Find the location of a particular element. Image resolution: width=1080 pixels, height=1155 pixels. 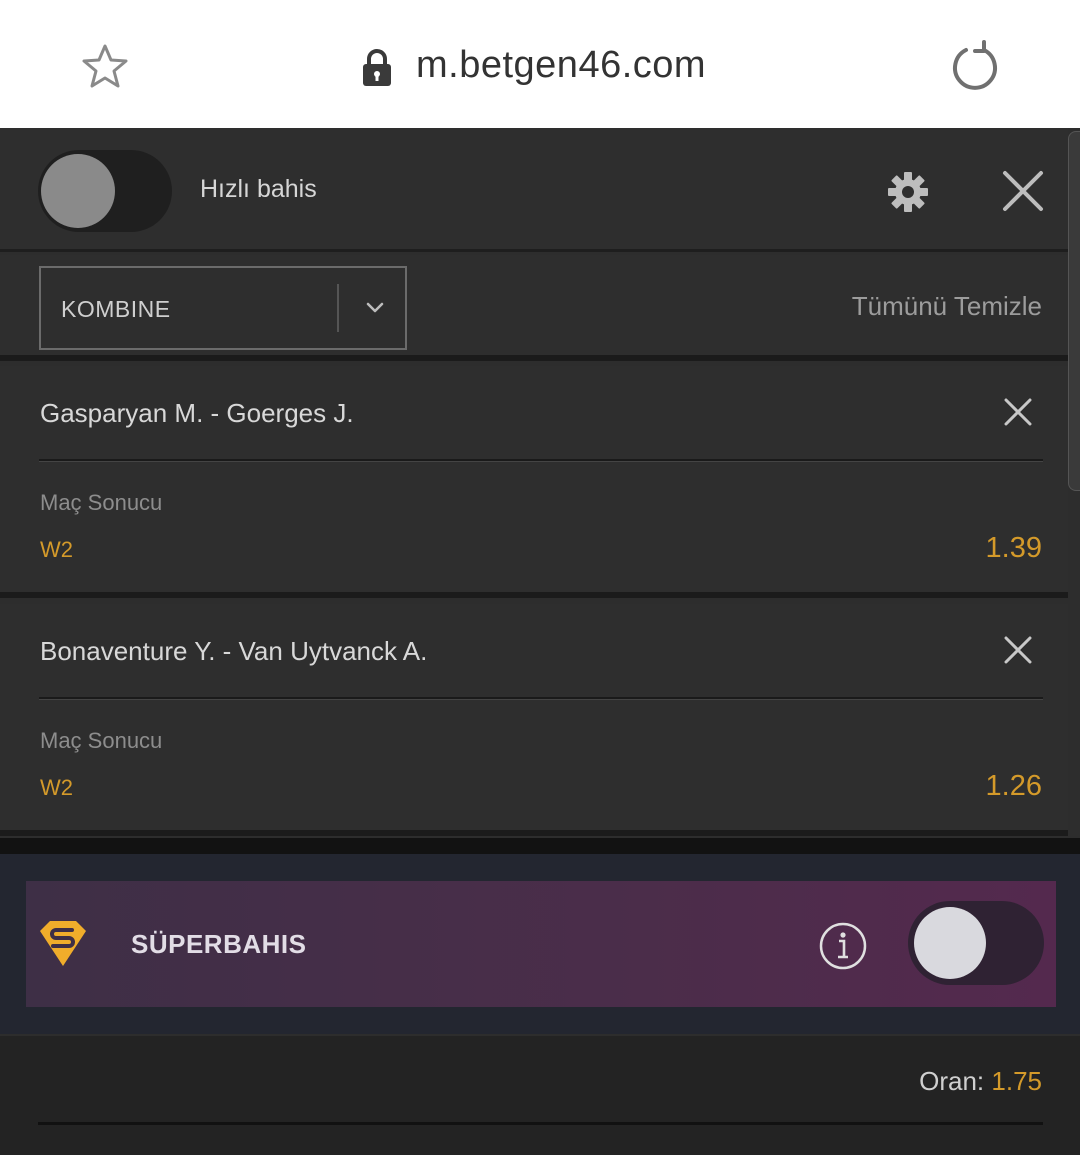

quick-bet-toggle is located at coordinates (105, 191).